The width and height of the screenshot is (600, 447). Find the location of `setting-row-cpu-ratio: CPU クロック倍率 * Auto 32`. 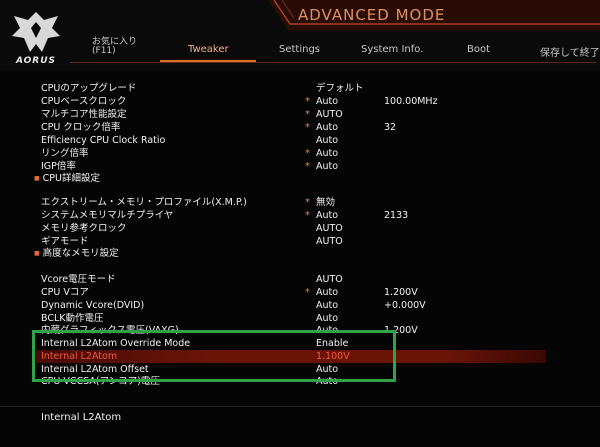

setting-row-cpu-ratio: CPU クロック倍率 * Auto 32 is located at coordinates (300, 127).